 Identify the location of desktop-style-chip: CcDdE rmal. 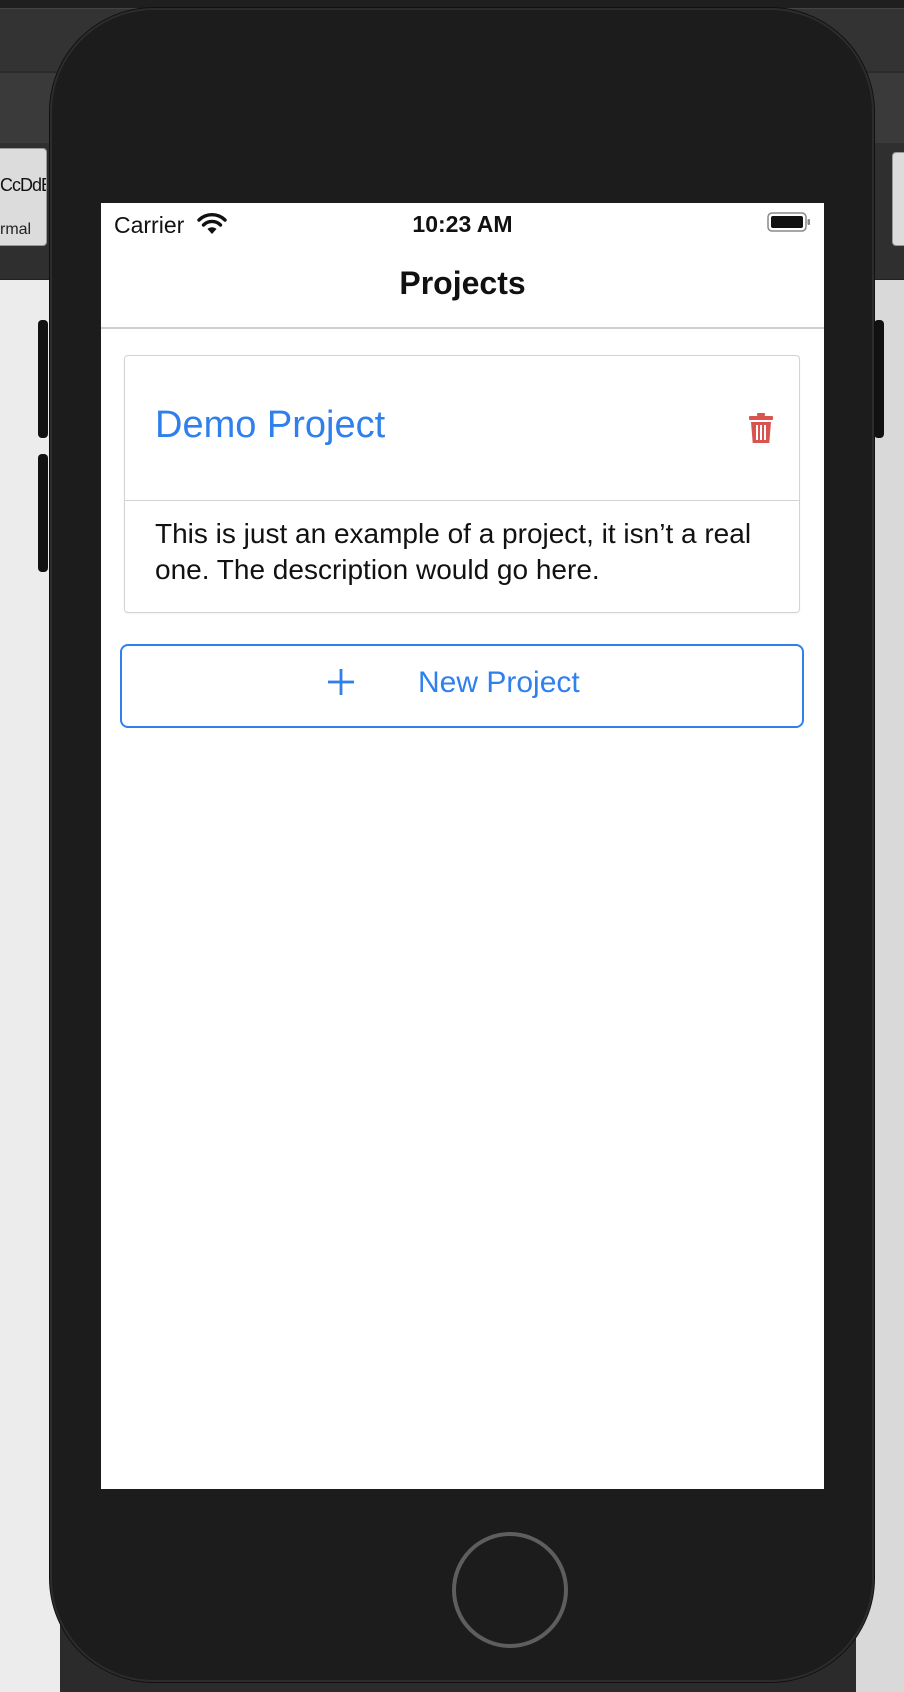
(23, 197).